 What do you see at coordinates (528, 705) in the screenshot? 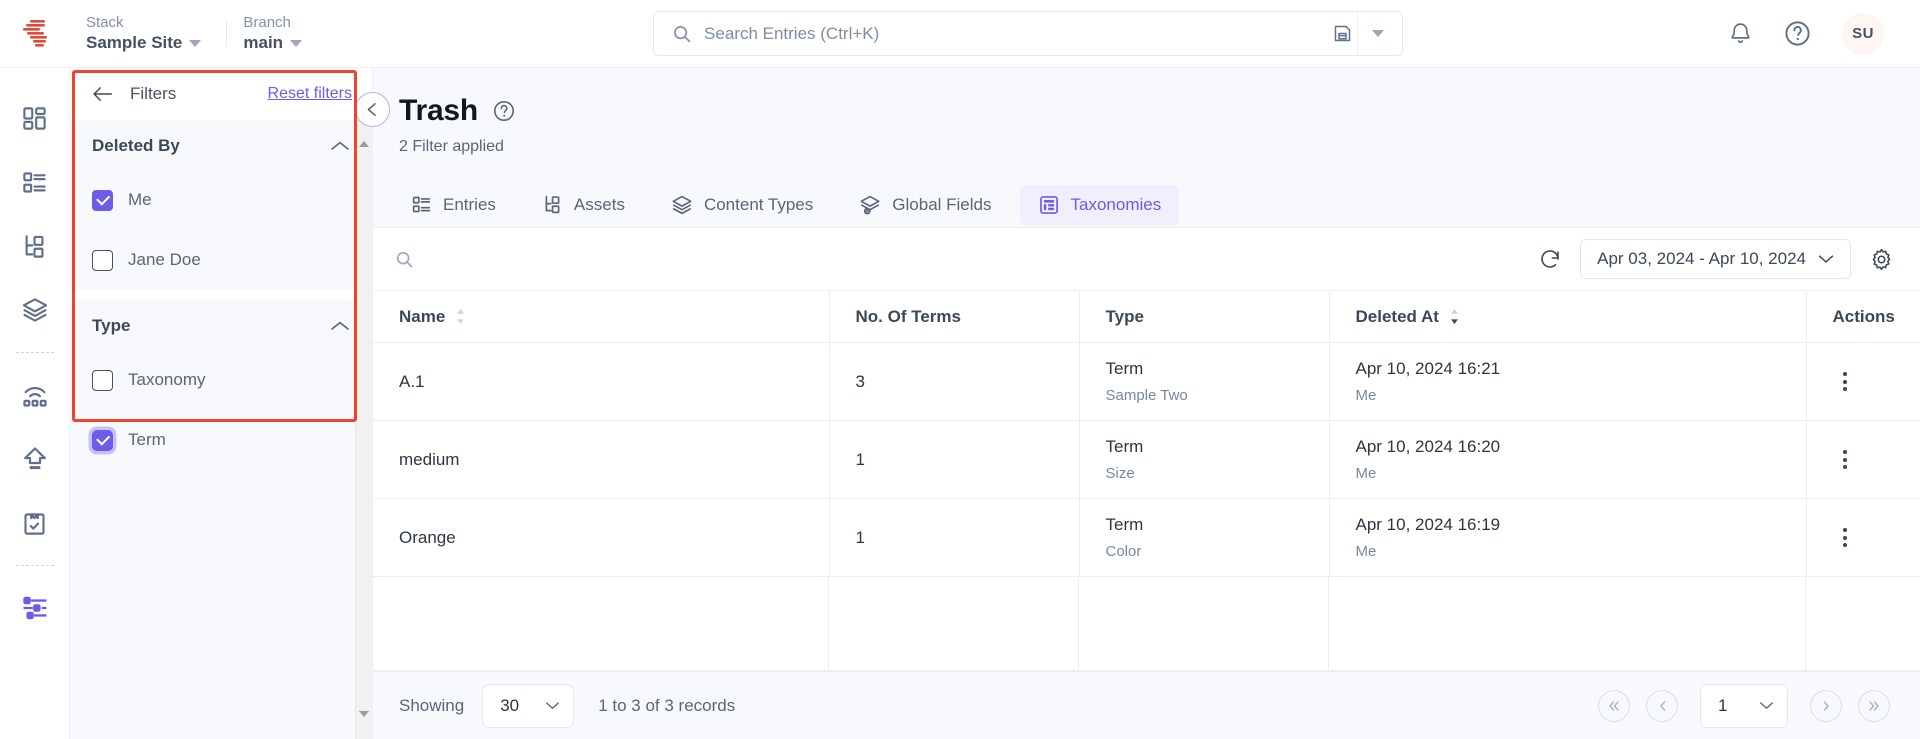
I see `page-size-select: 30` at bounding box center [528, 705].